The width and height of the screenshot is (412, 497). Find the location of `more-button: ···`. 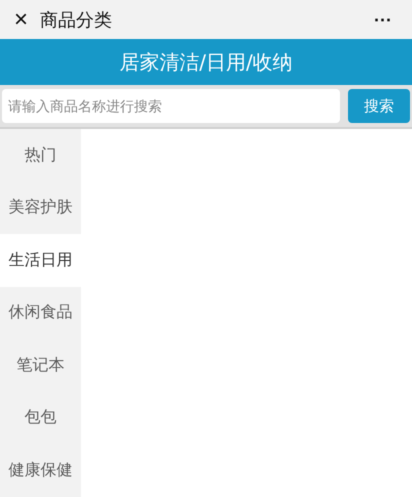

more-button: ··· is located at coordinates (383, 19).